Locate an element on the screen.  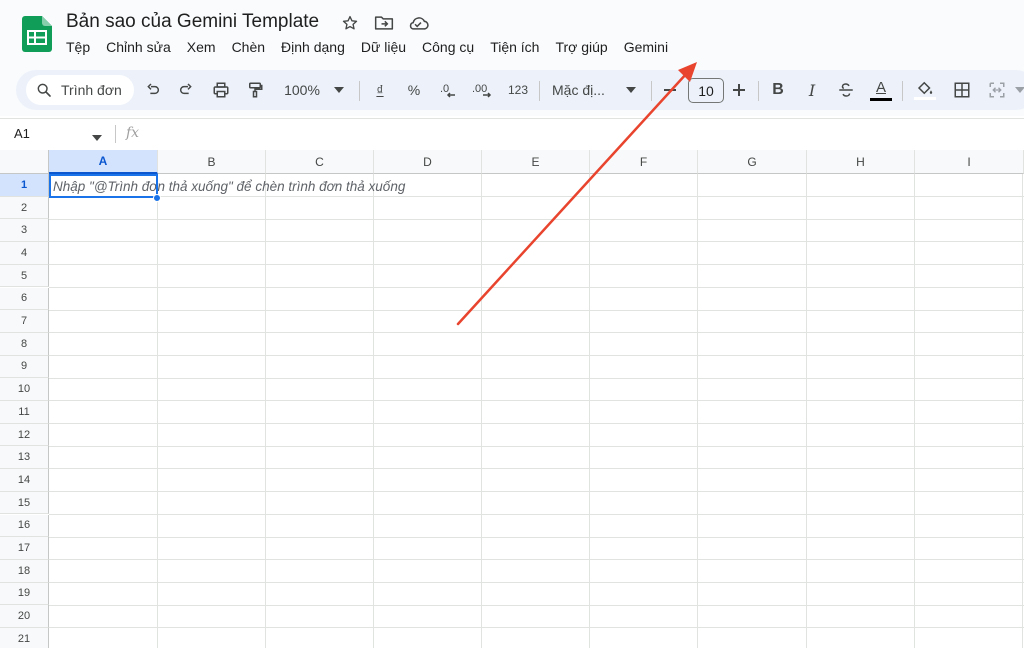
menu-file: Tệp is located at coordinates (78, 48).